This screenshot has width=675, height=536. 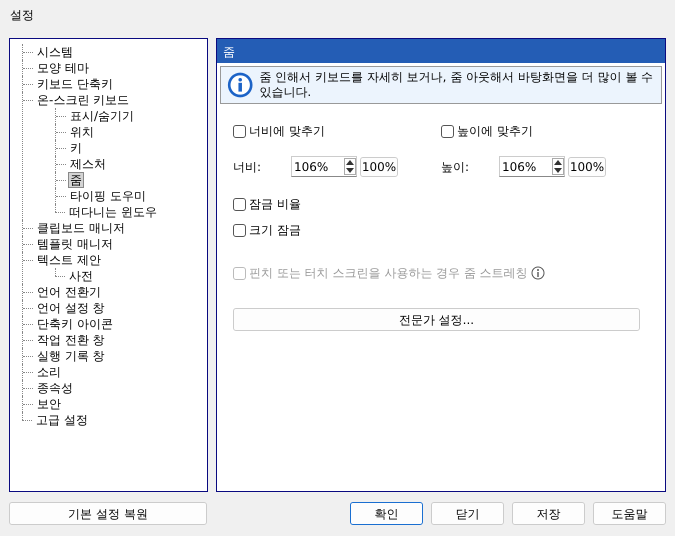 I want to click on dialog-button: 도움말, so click(x=629, y=513).